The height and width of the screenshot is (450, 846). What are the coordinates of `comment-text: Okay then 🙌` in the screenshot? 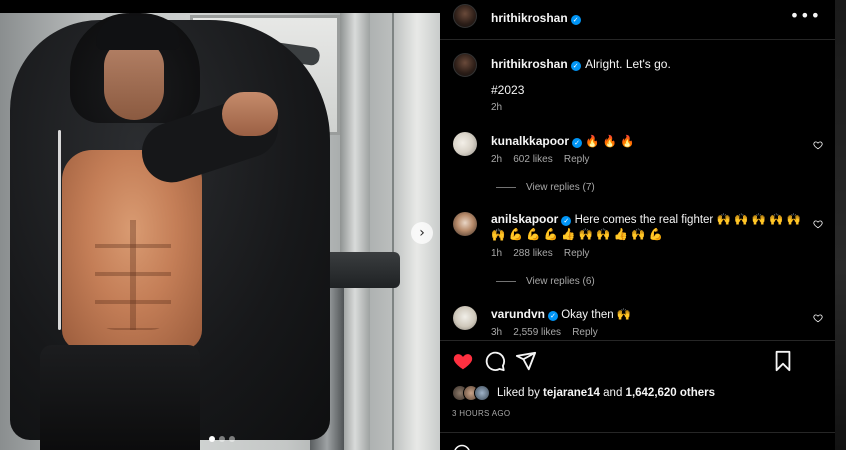 It's located at (596, 315).